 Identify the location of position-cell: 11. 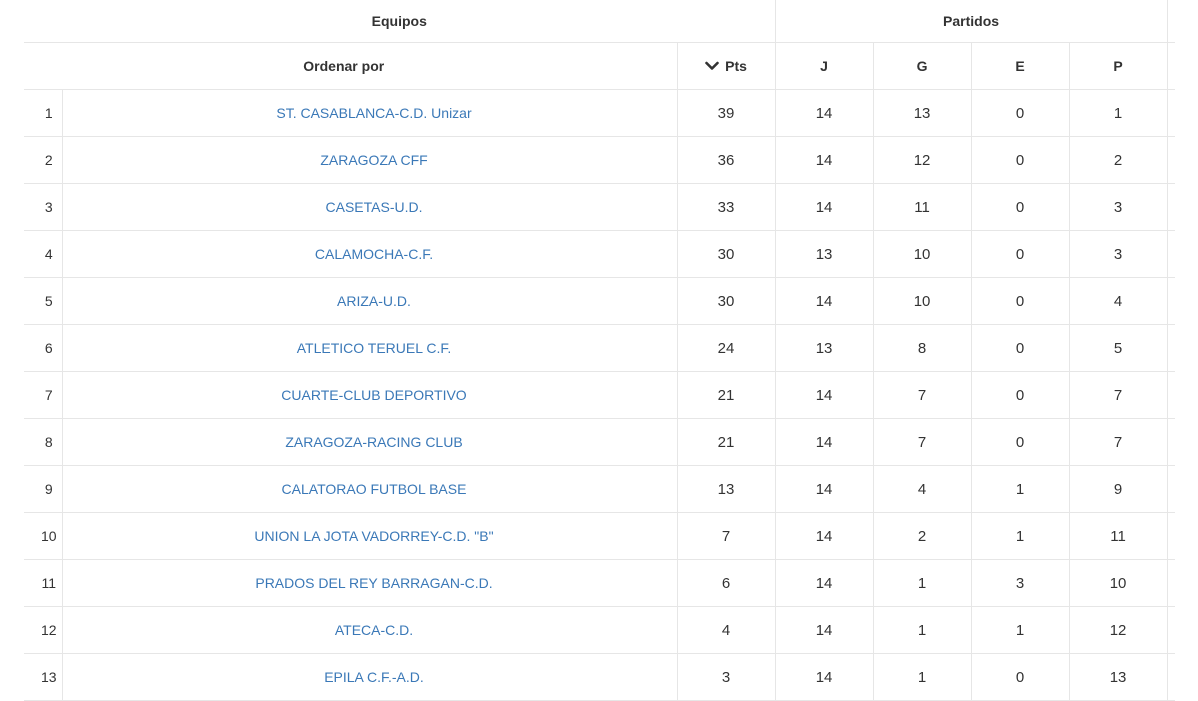
(43, 583).